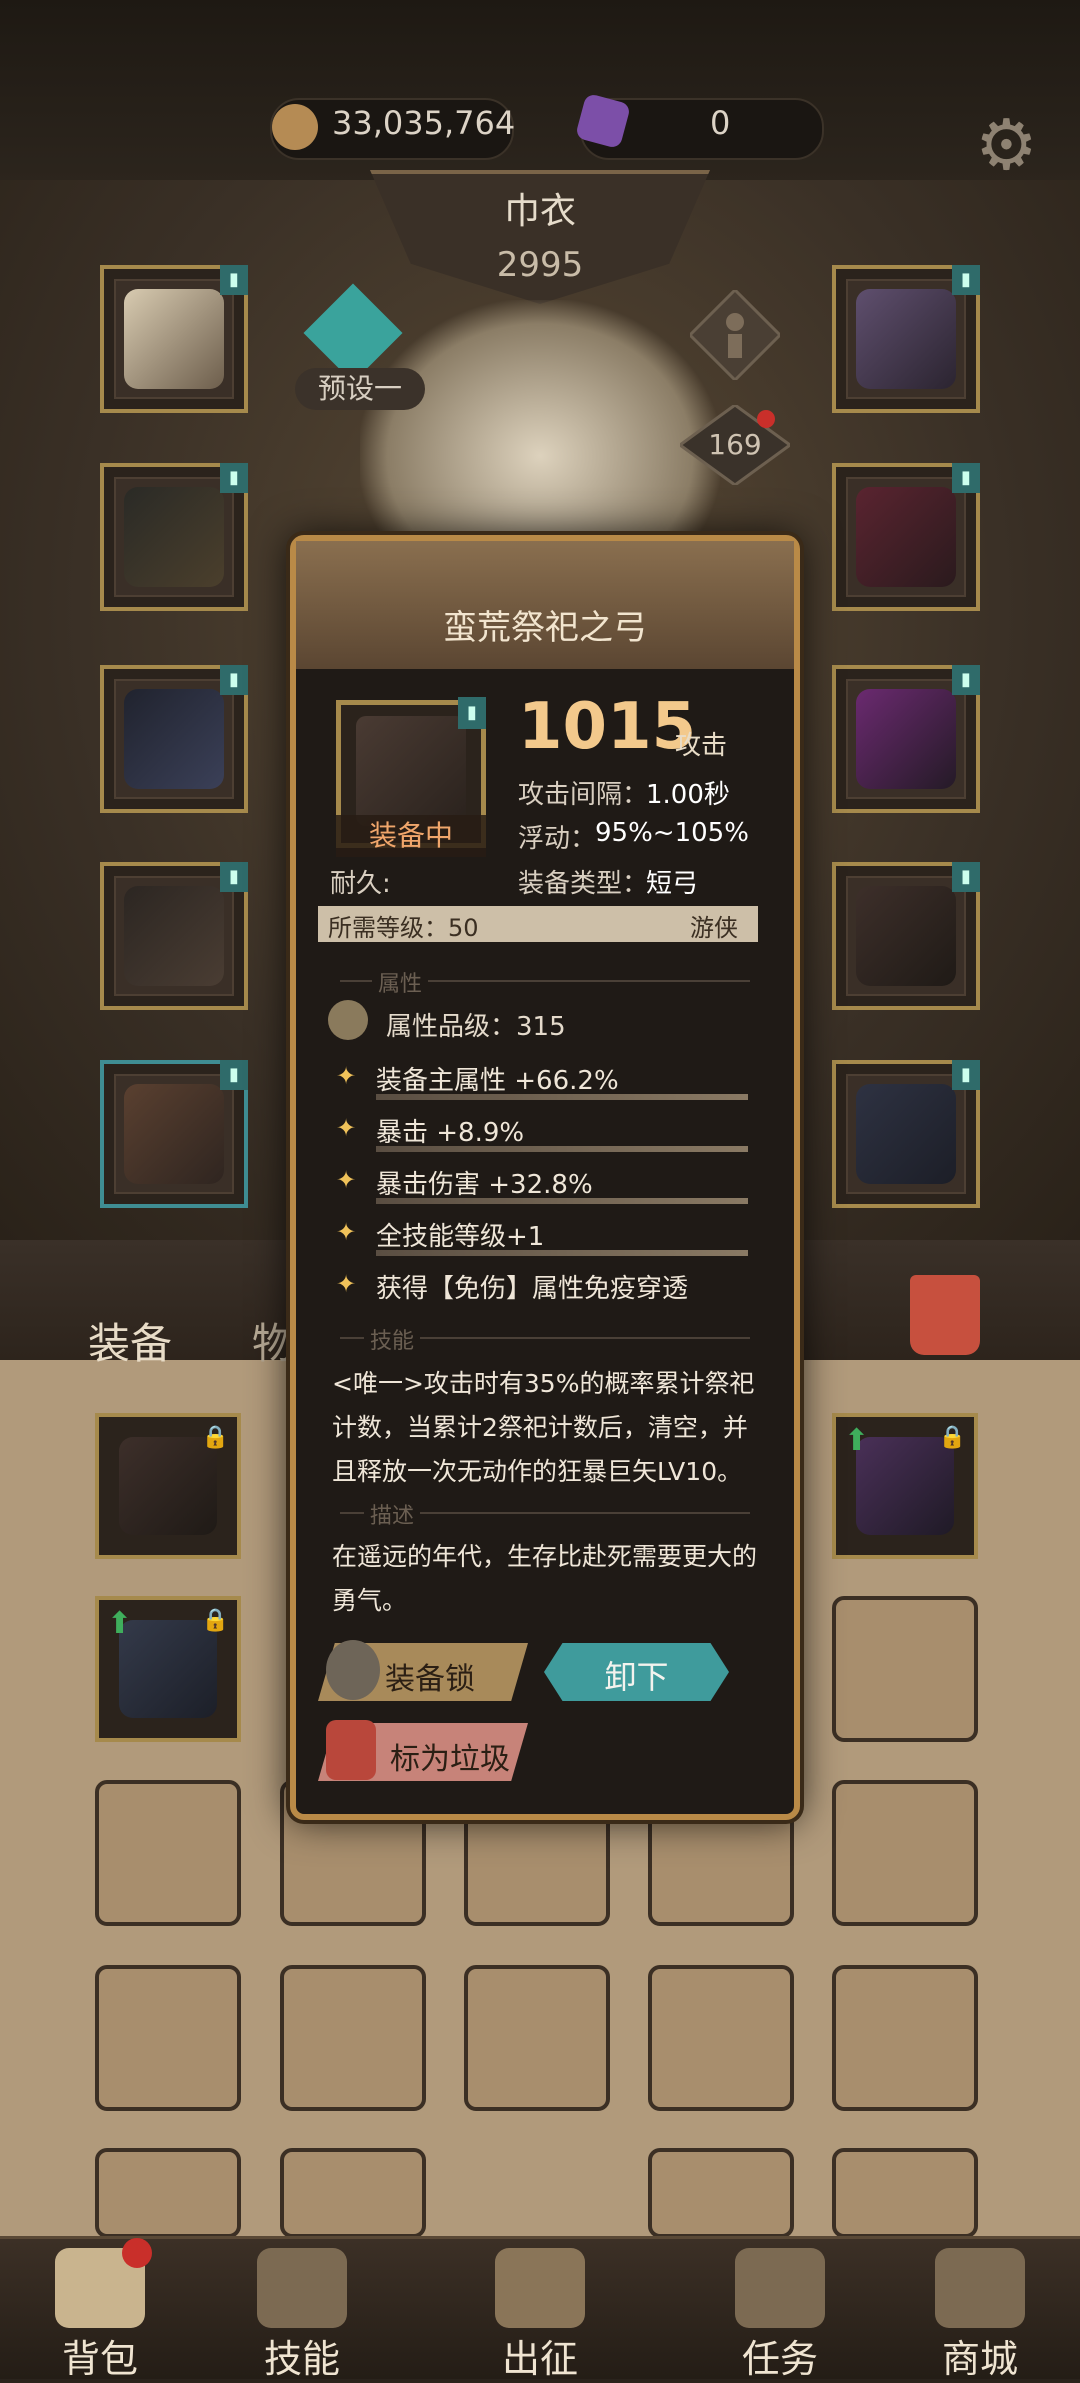  I want to click on attribute-text: 全技能等级+1, so click(460, 1237).